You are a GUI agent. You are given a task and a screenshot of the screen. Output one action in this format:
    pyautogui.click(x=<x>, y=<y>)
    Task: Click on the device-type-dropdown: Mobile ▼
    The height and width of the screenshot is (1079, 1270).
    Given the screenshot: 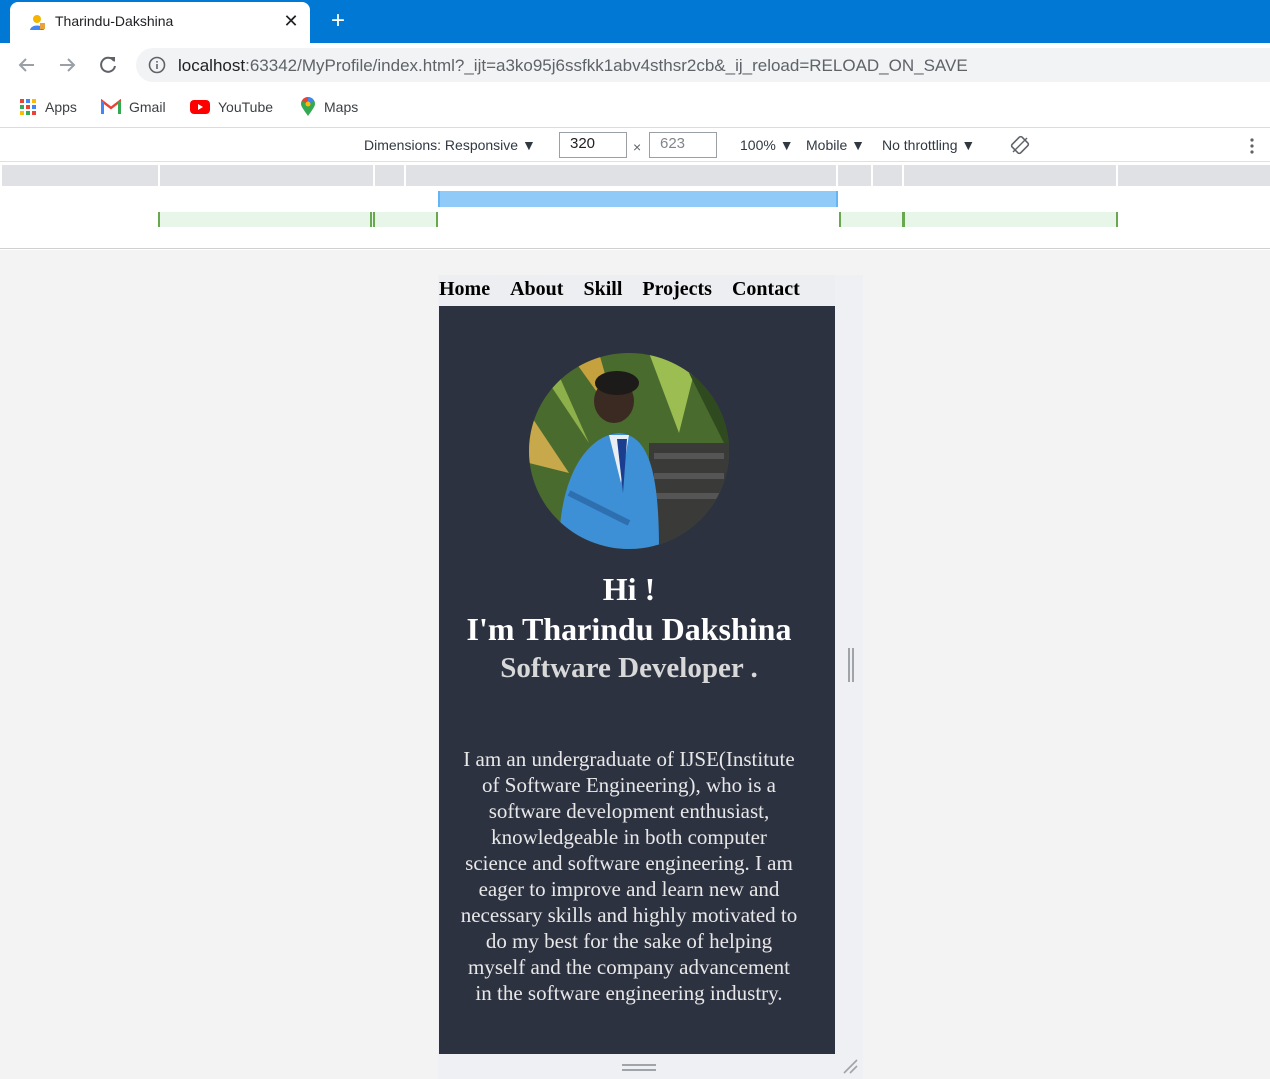 What is the action you would take?
    pyautogui.click(x=835, y=145)
    